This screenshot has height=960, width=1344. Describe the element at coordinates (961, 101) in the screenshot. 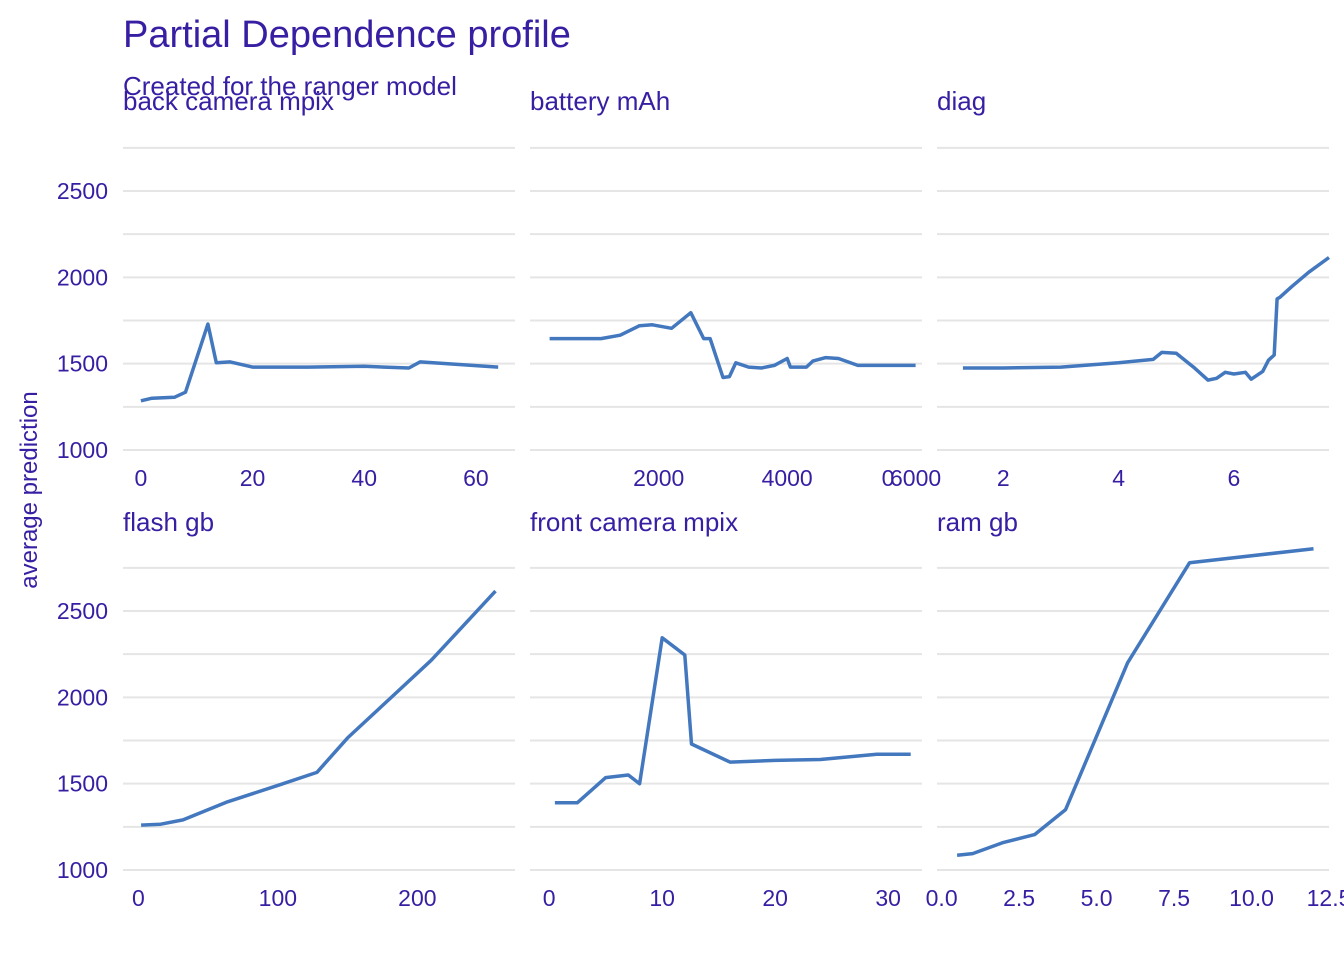

I see `panel-title-diag: diag` at that location.